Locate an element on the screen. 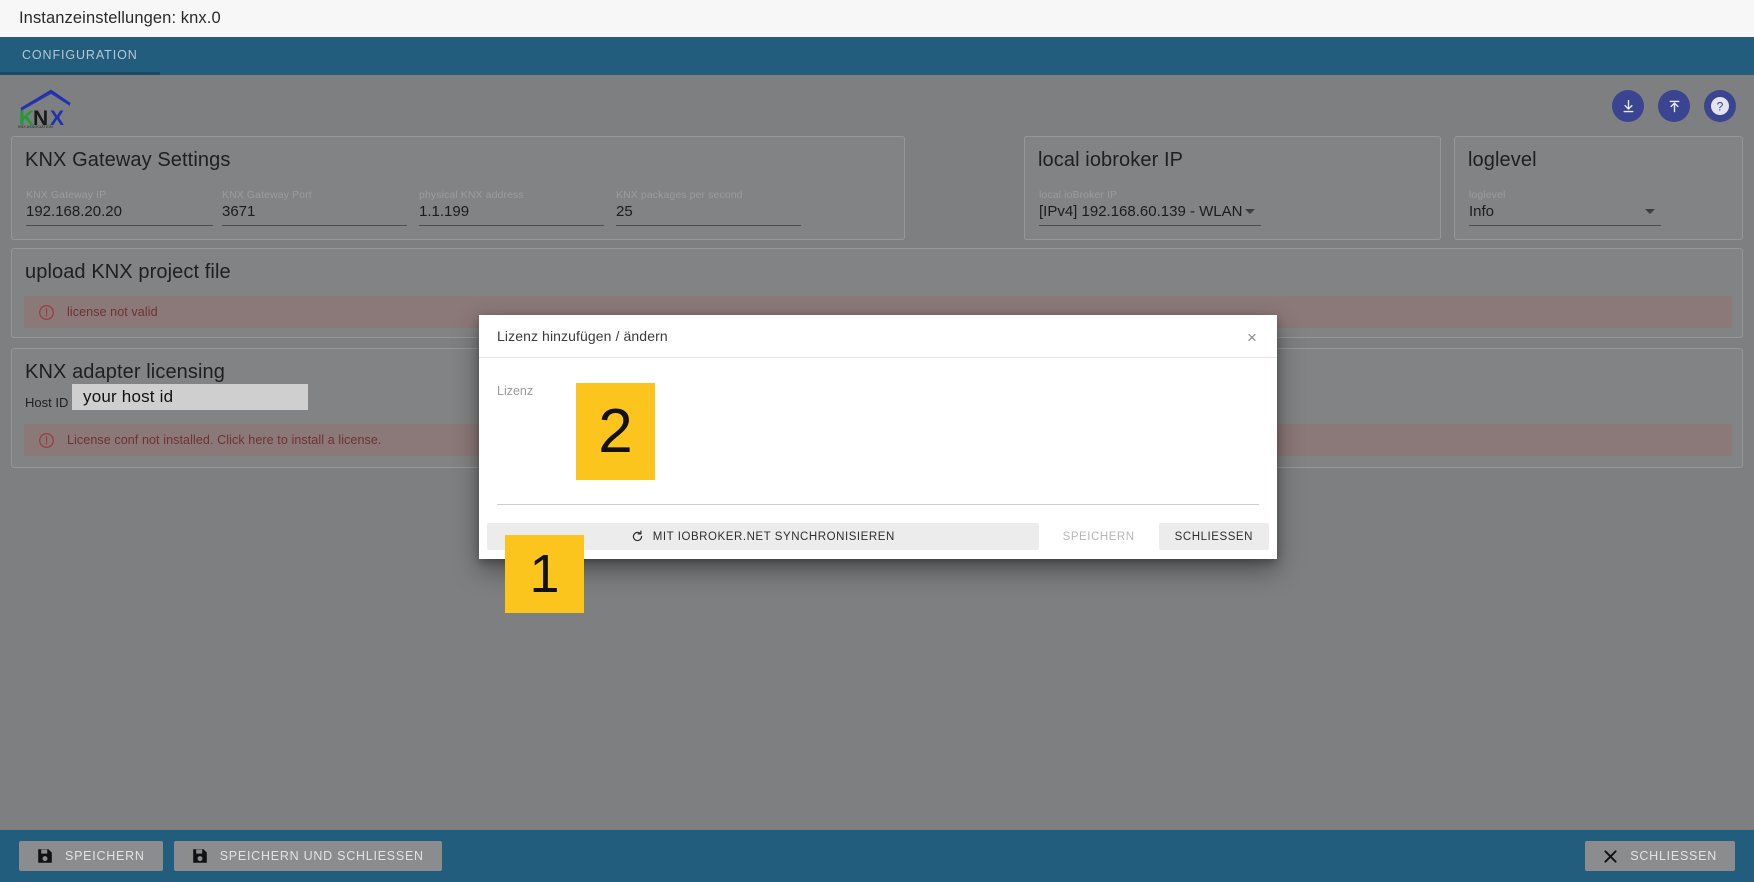  host-id-label: Host ID : is located at coordinates (50, 402).